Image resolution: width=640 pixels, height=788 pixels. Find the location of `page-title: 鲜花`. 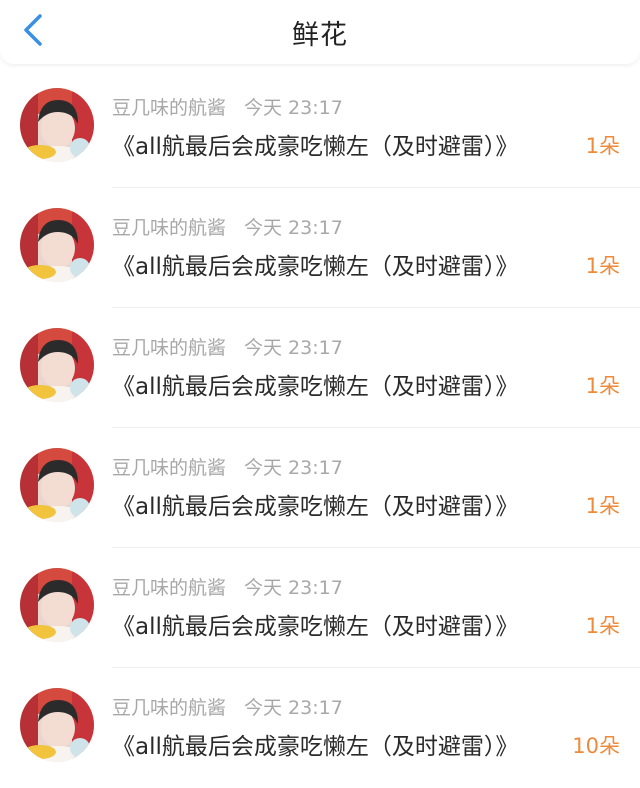

page-title: 鲜花 is located at coordinates (320, 35).